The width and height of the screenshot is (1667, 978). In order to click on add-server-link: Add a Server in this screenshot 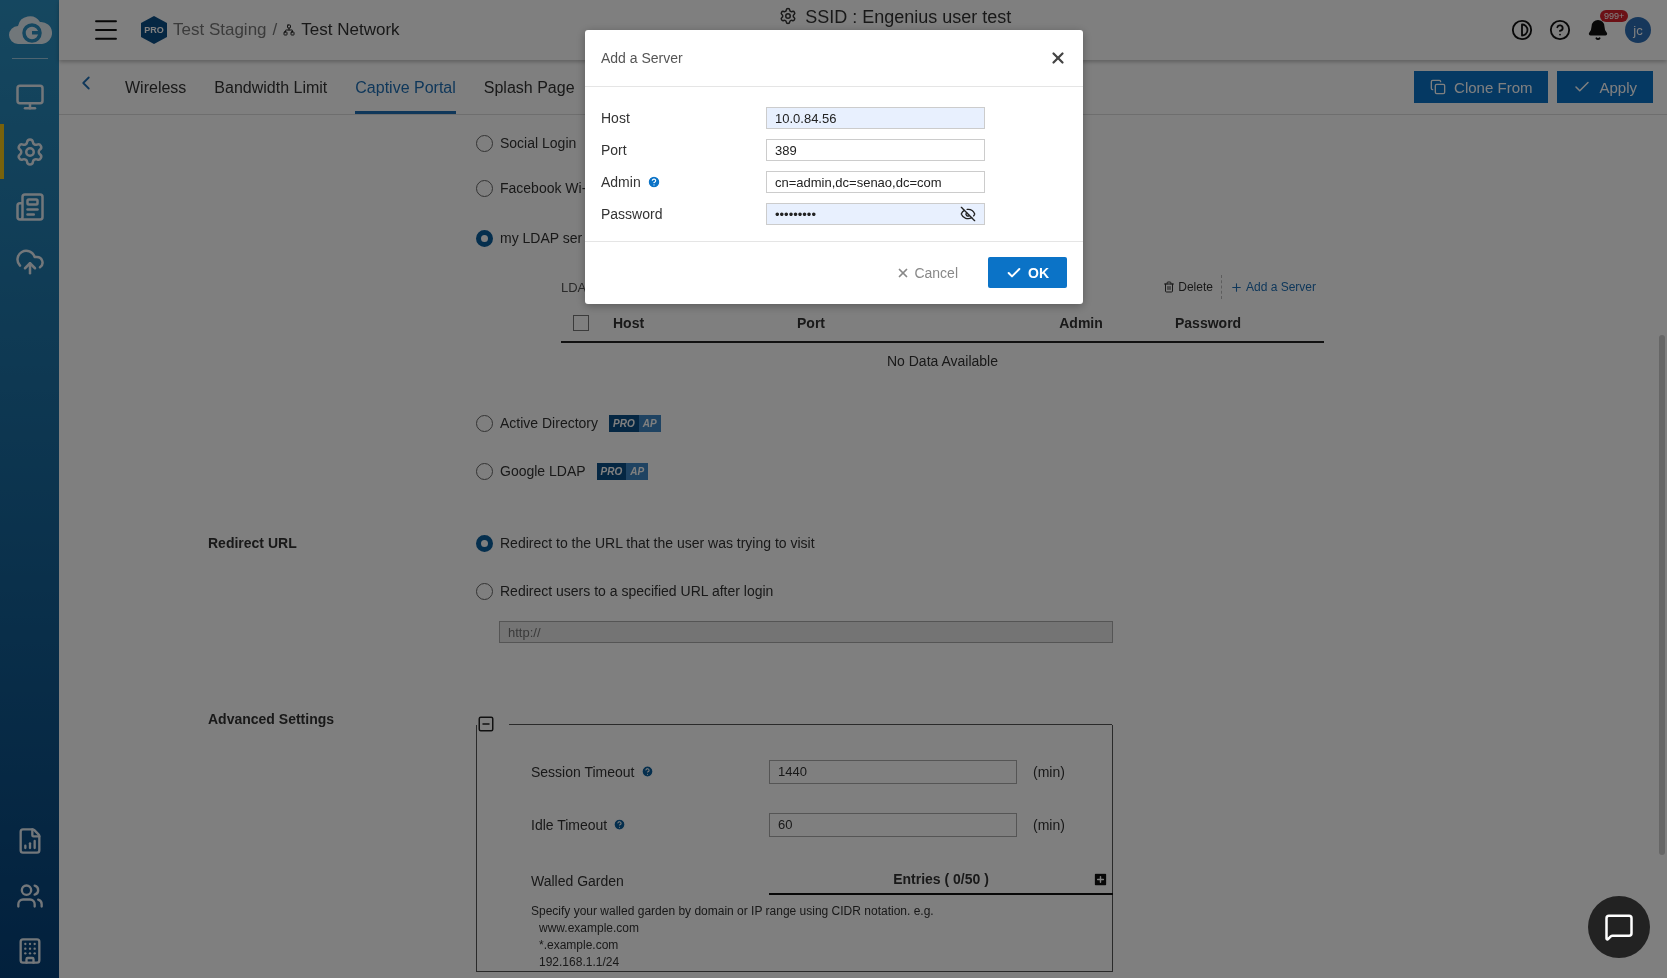, I will do `click(1272, 287)`.